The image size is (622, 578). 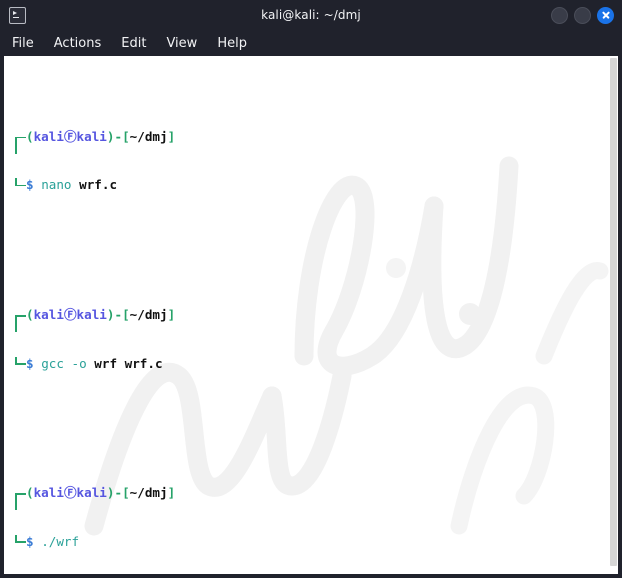 I want to click on close-icon, so click(x=605, y=15).